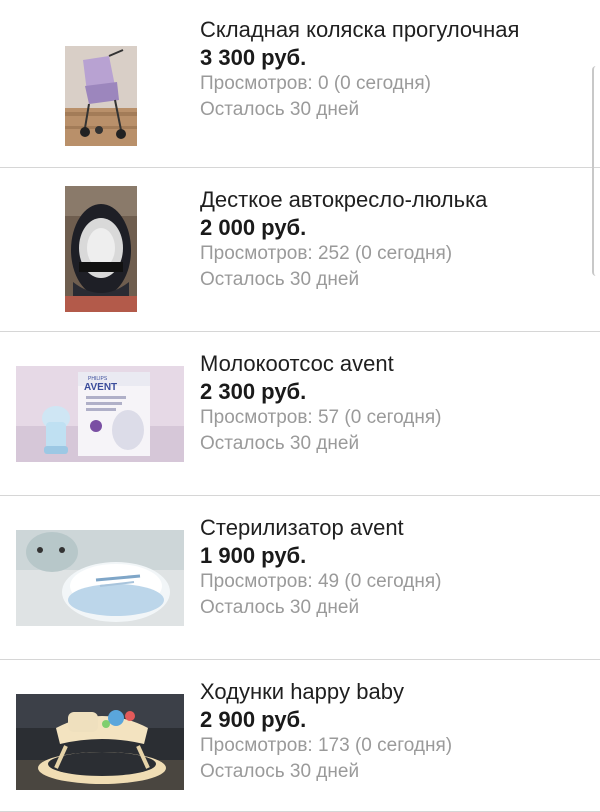 This screenshot has width=600, height=812. What do you see at coordinates (253, 227) in the screenshot?
I see `listing-price: 2 000 руб.` at bounding box center [253, 227].